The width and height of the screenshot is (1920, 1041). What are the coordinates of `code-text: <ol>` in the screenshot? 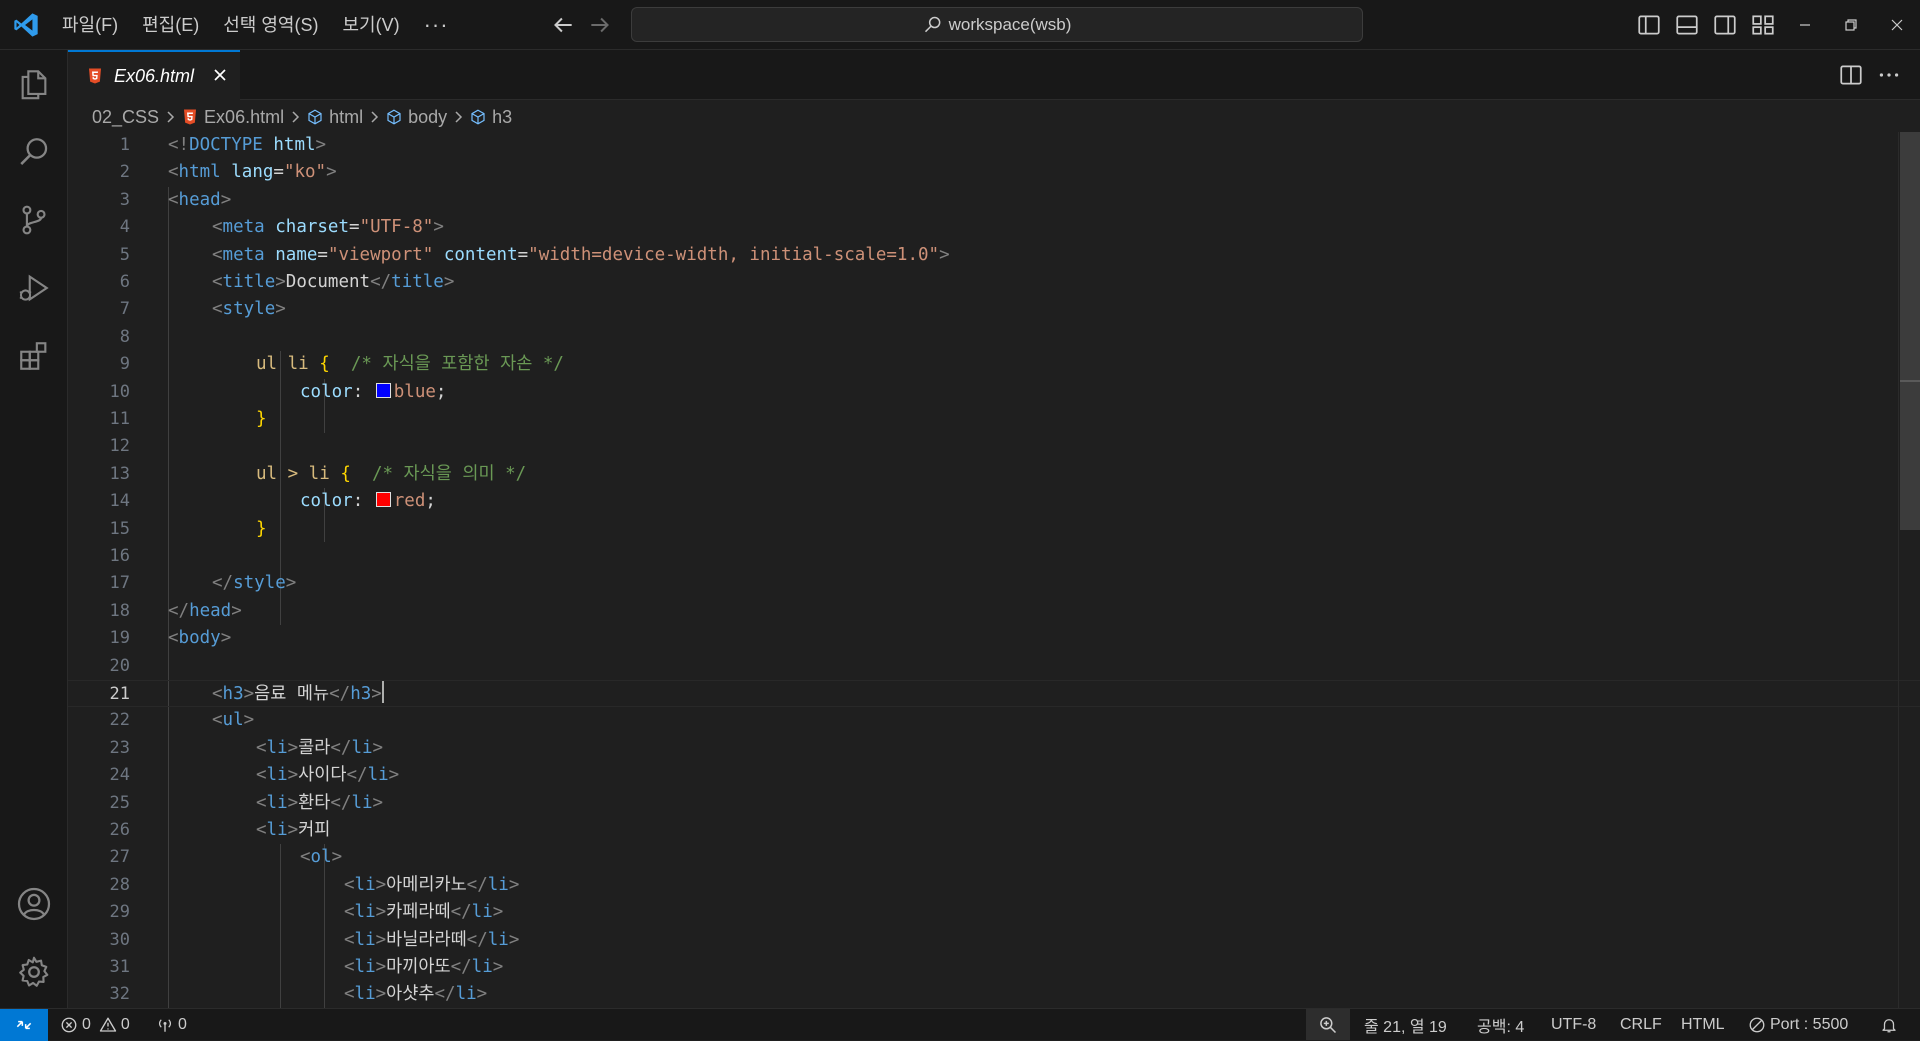 It's located at (321, 857).